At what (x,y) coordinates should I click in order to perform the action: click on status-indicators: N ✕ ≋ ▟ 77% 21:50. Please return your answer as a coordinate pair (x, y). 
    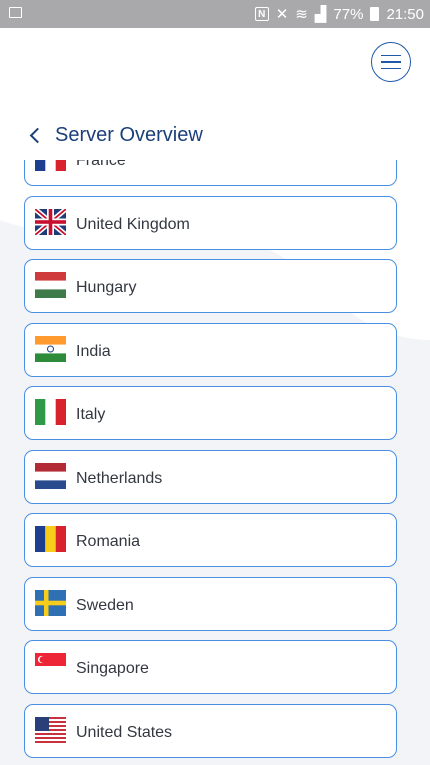
    Looking at the image, I should click on (339, 14).